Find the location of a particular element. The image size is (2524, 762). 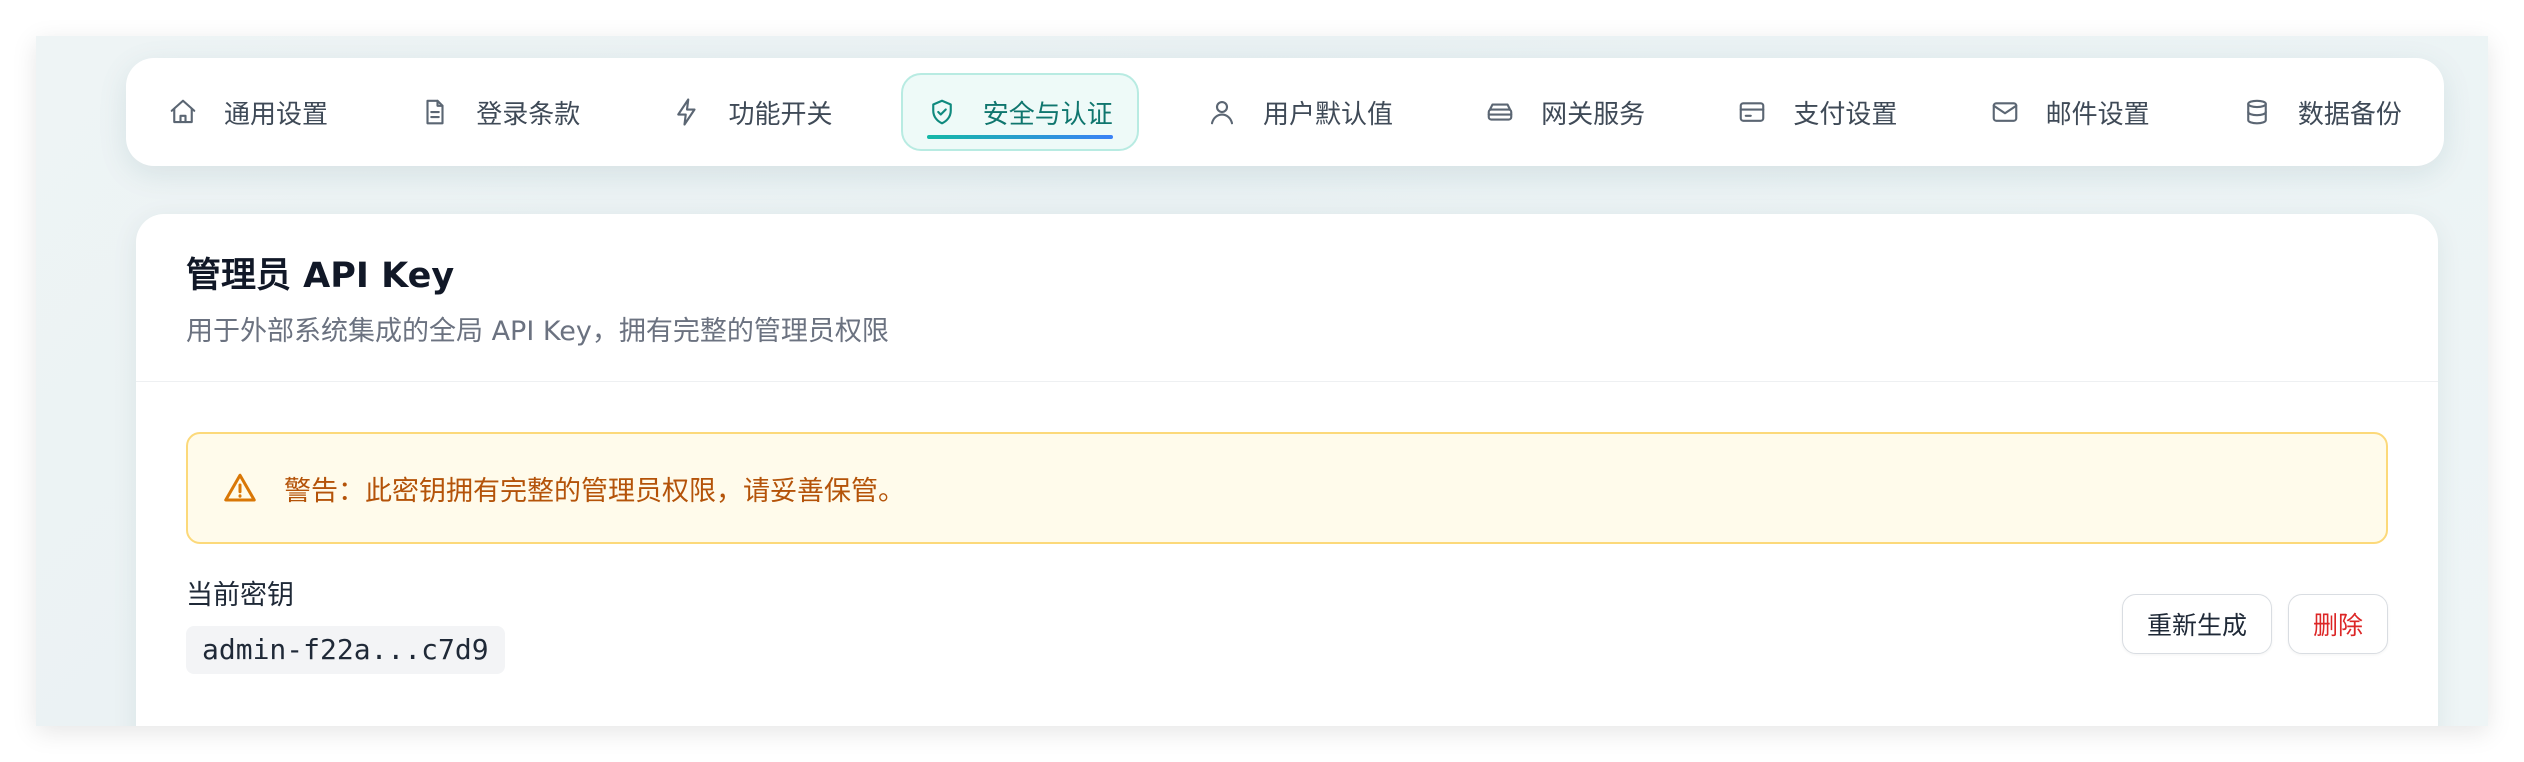

tab-mail-settings: 邮件设置 is located at coordinates (2070, 112).